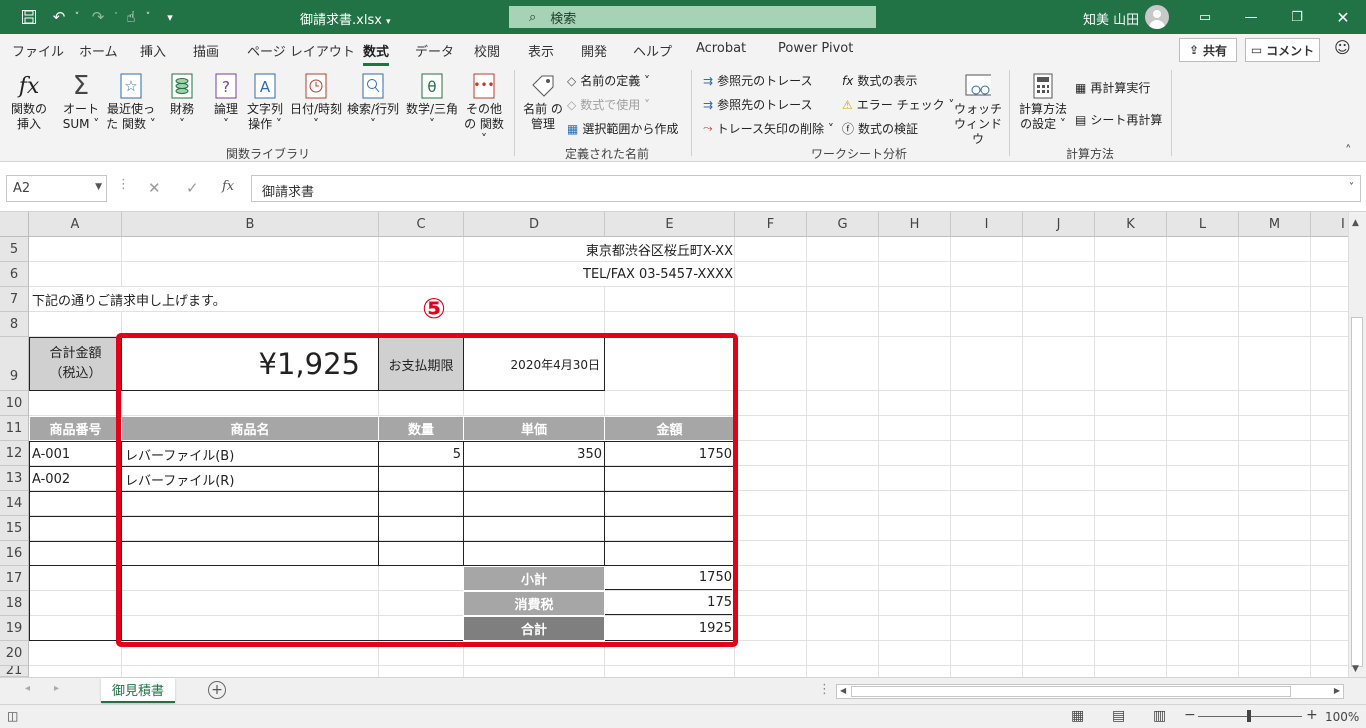 The width and height of the screenshot is (1366, 728). Describe the element at coordinates (98, 187) in the screenshot. I see `name-box-dropdown-icon: ▼` at that location.